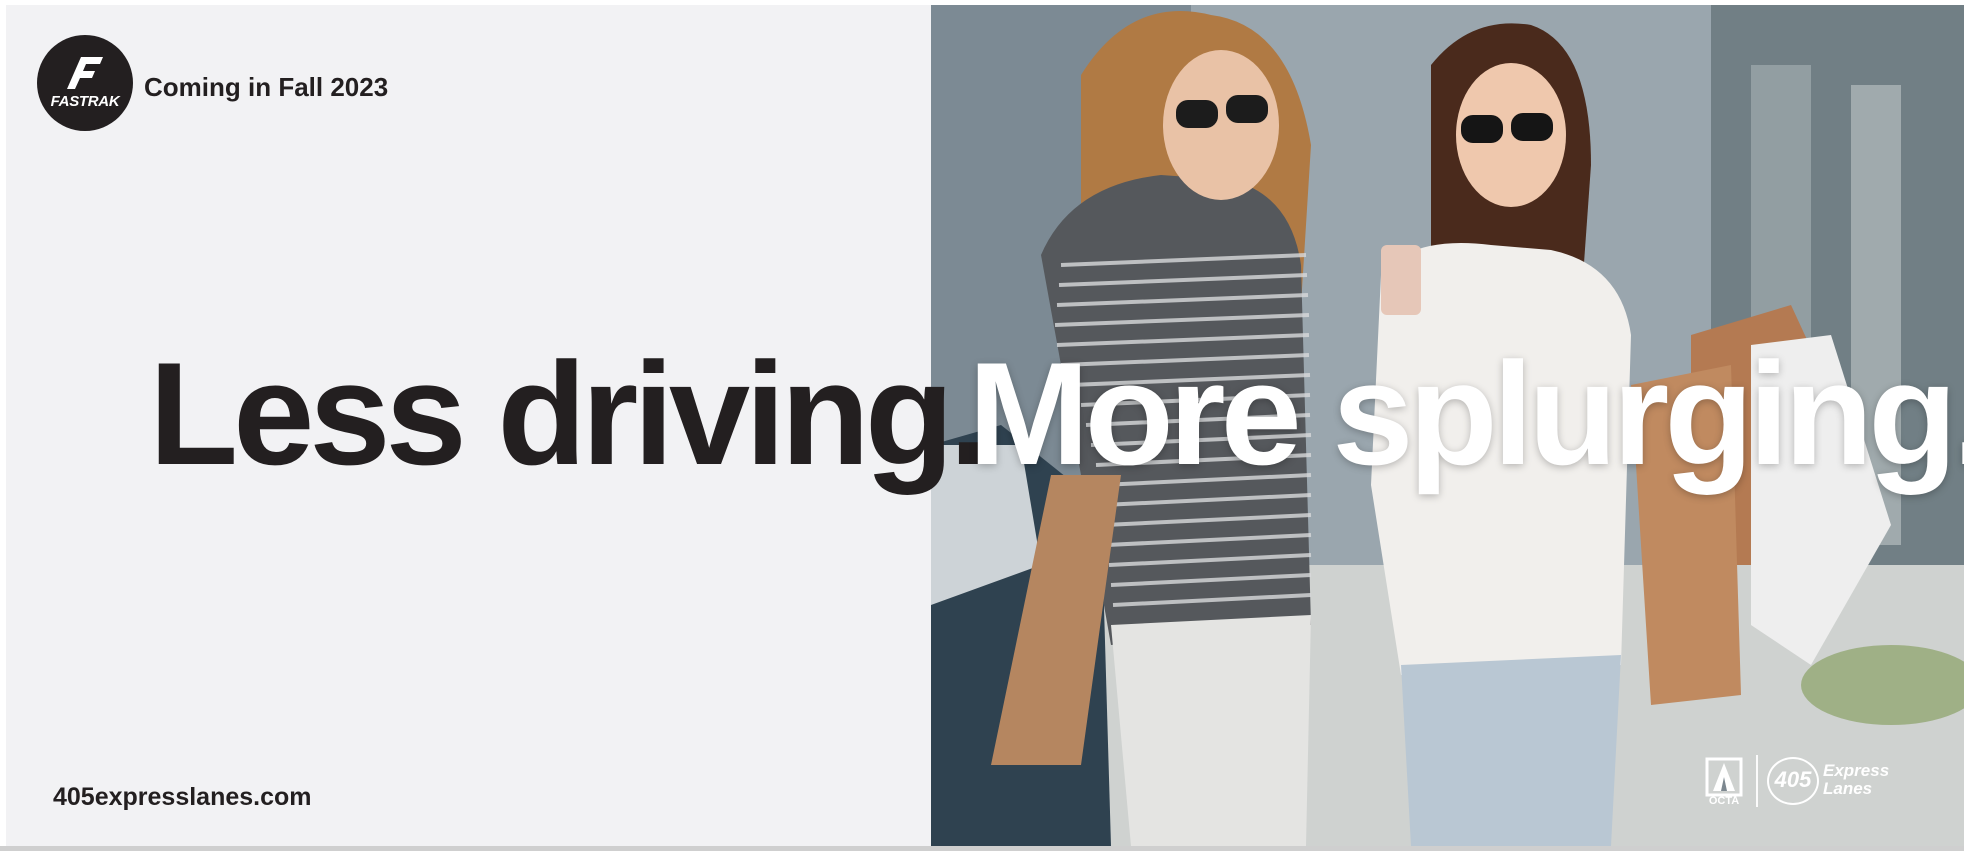  What do you see at coordinates (85, 101) in the screenshot?
I see `fastrak-wordmark: FASTRAK` at bounding box center [85, 101].